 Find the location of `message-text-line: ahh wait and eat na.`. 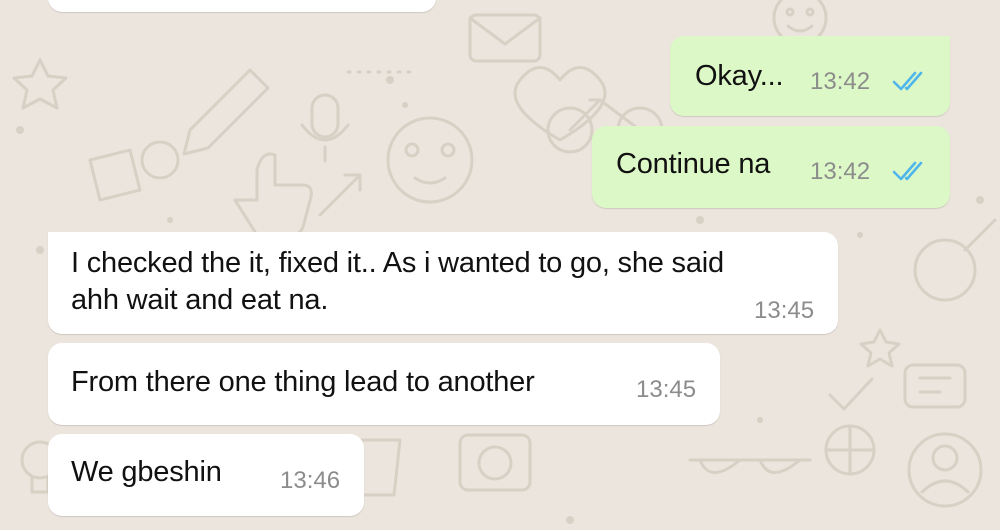

message-text-line: ahh wait and eat na. is located at coordinates (200, 300).